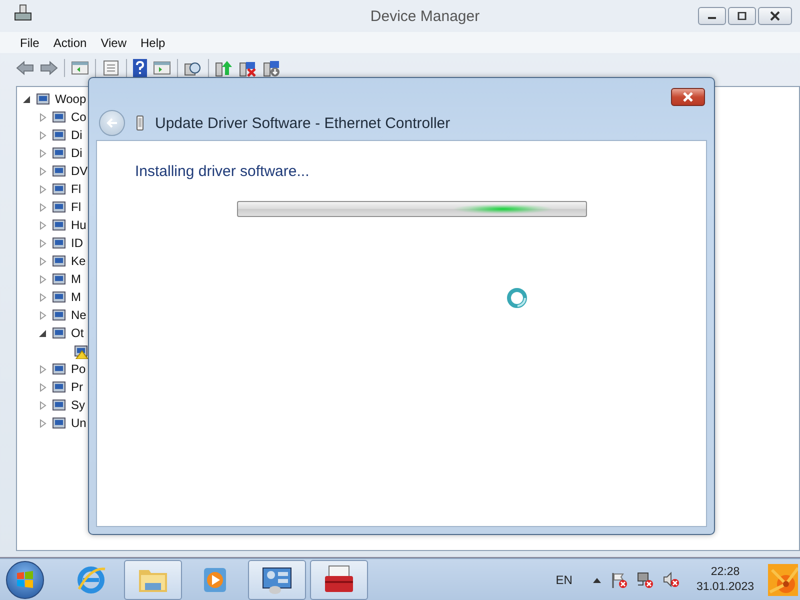 The image size is (800, 600). What do you see at coordinates (79, 171) in the screenshot?
I see `tree-item: DV` at bounding box center [79, 171].